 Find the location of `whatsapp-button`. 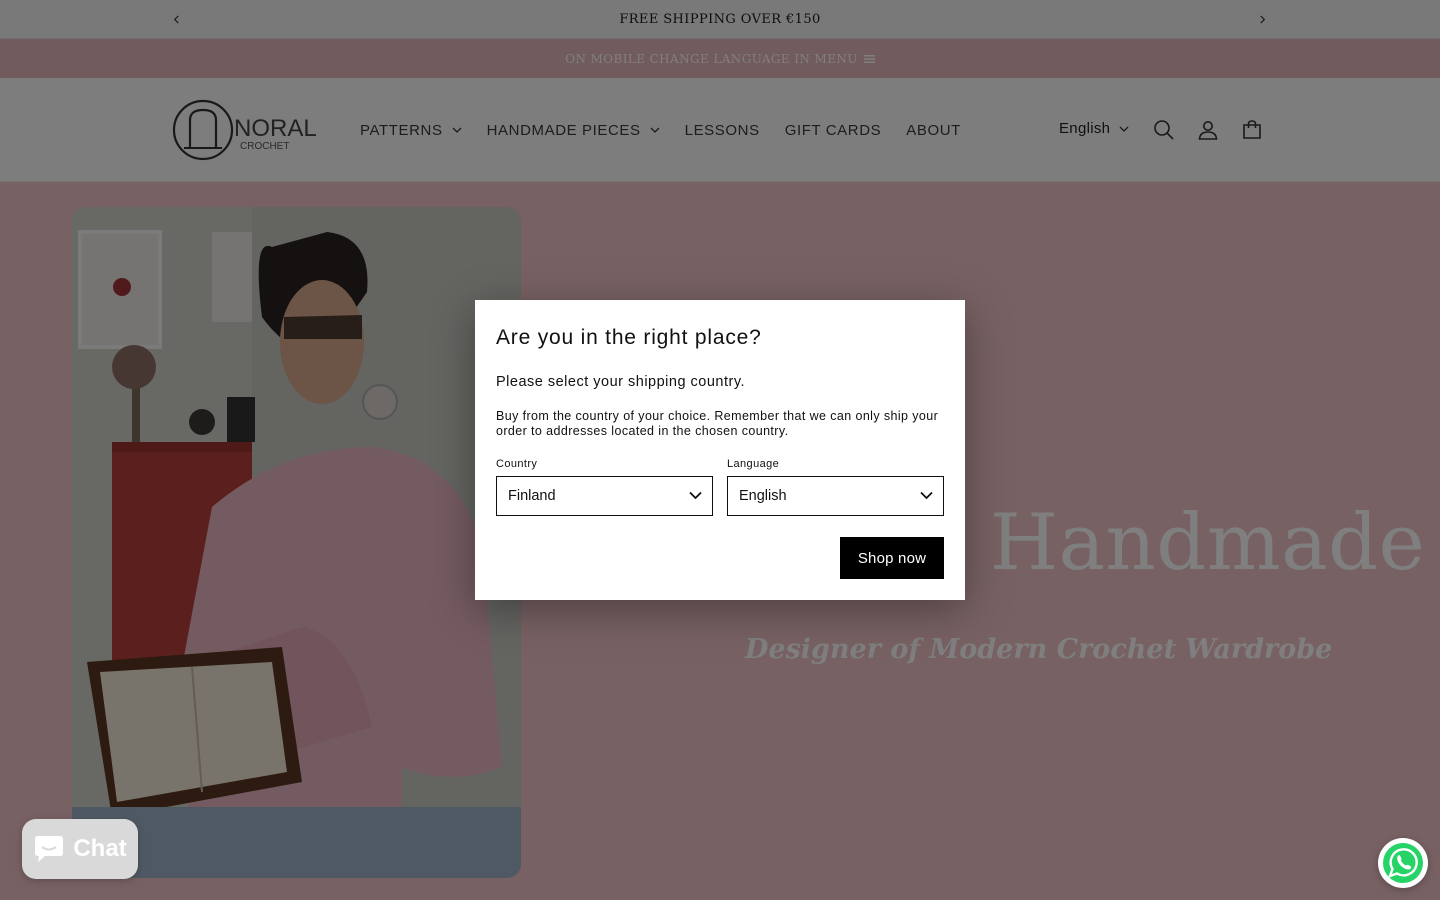

whatsapp-button is located at coordinates (1403, 863).